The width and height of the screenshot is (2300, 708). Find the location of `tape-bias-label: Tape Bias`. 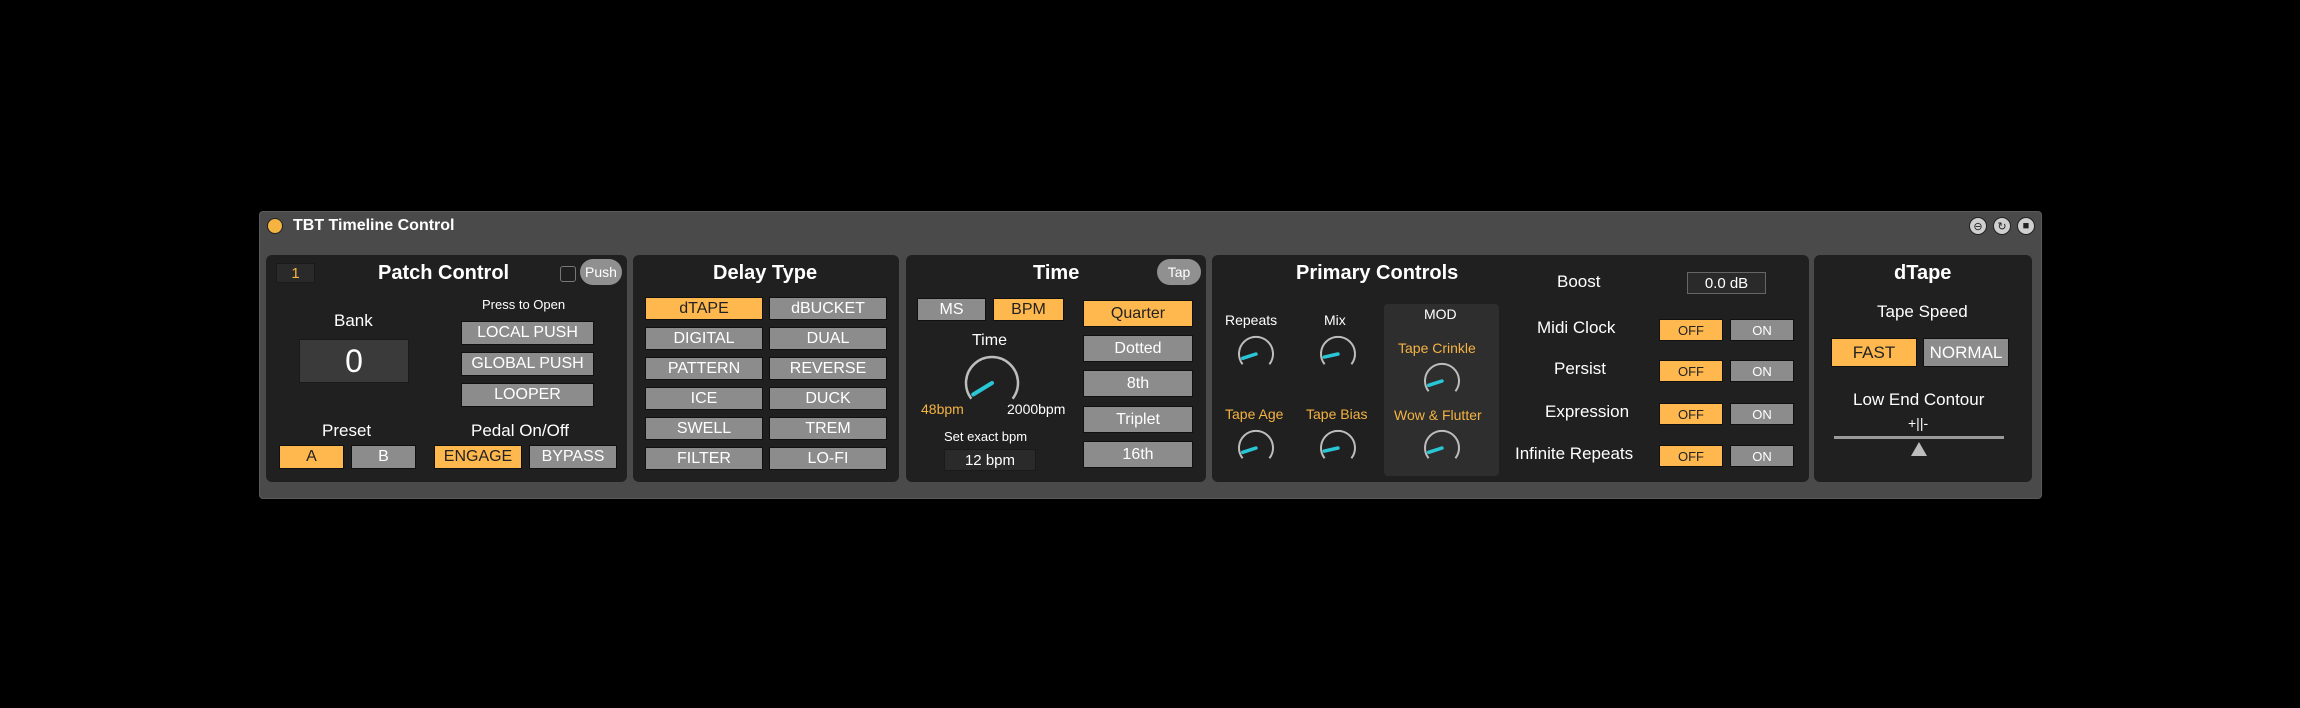

tape-bias-label: Tape Bias is located at coordinates (1337, 414).